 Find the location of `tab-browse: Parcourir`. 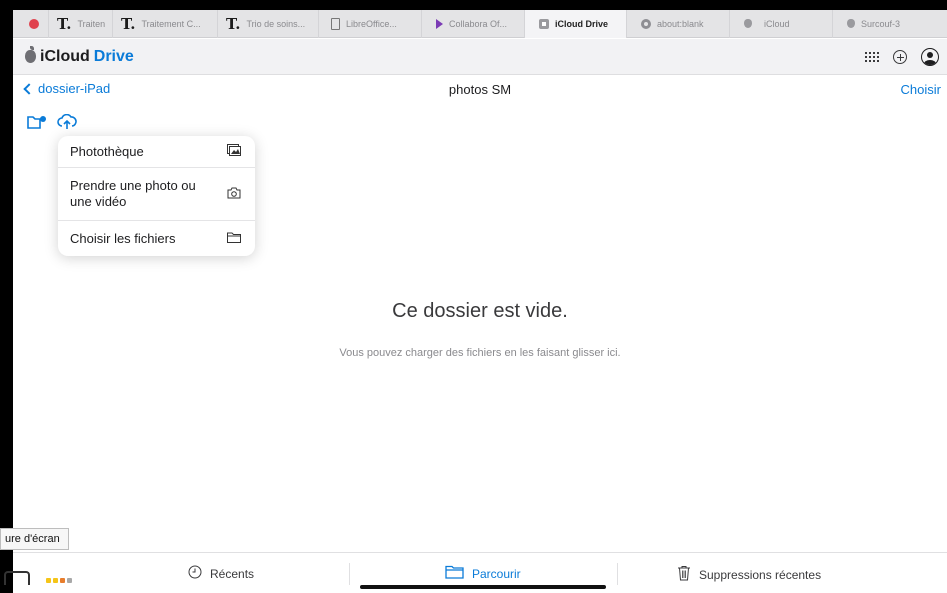

tab-browse: Parcourir is located at coordinates (483, 573).